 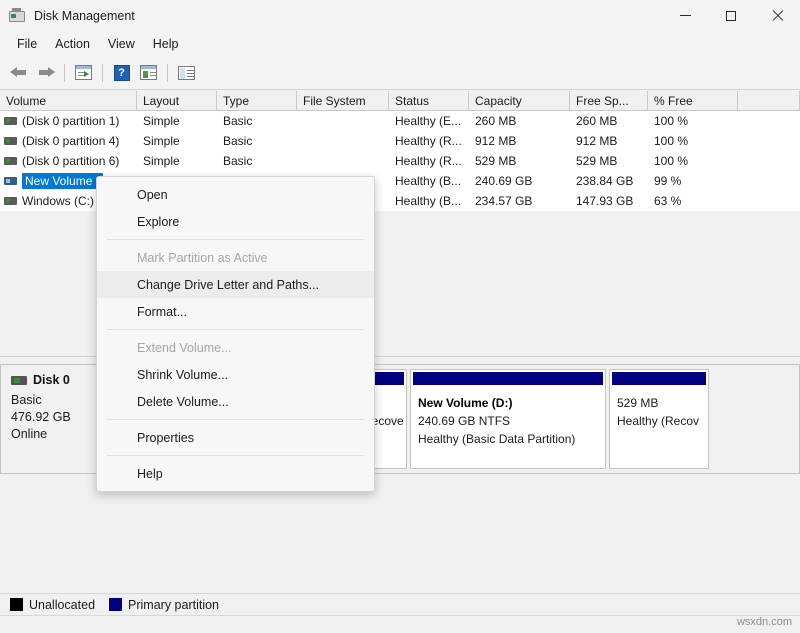 I want to click on column-header-file-system: File System, so click(x=343, y=101).